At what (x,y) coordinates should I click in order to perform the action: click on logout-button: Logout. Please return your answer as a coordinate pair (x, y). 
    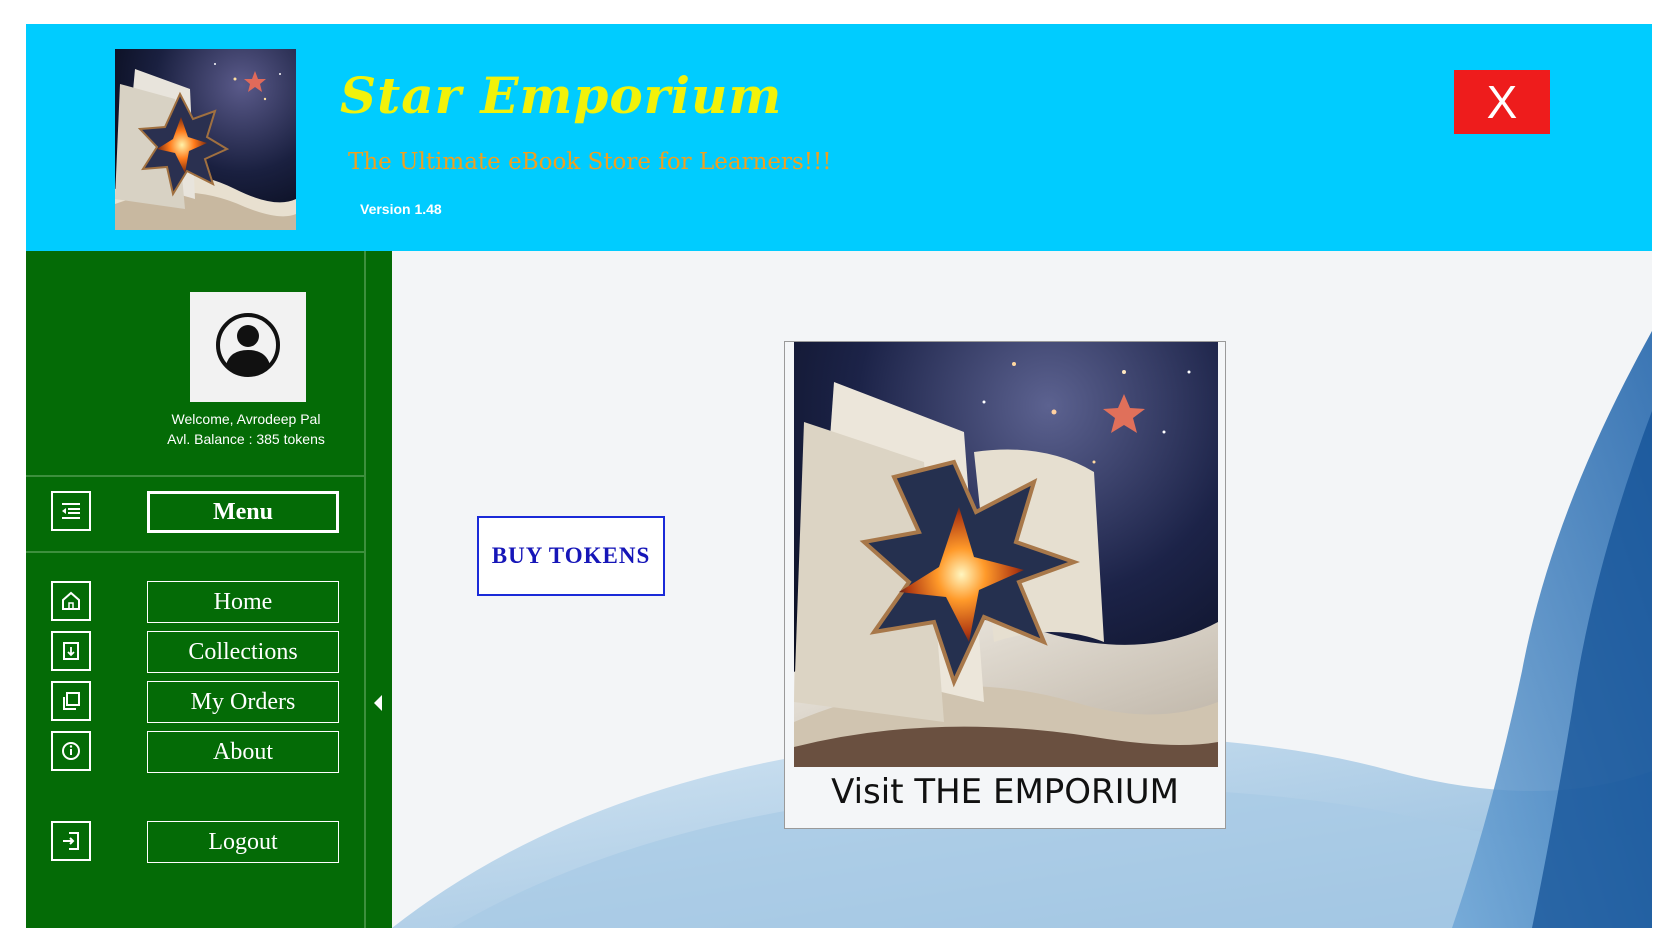
    Looking at the image, I should click on (243, 842).